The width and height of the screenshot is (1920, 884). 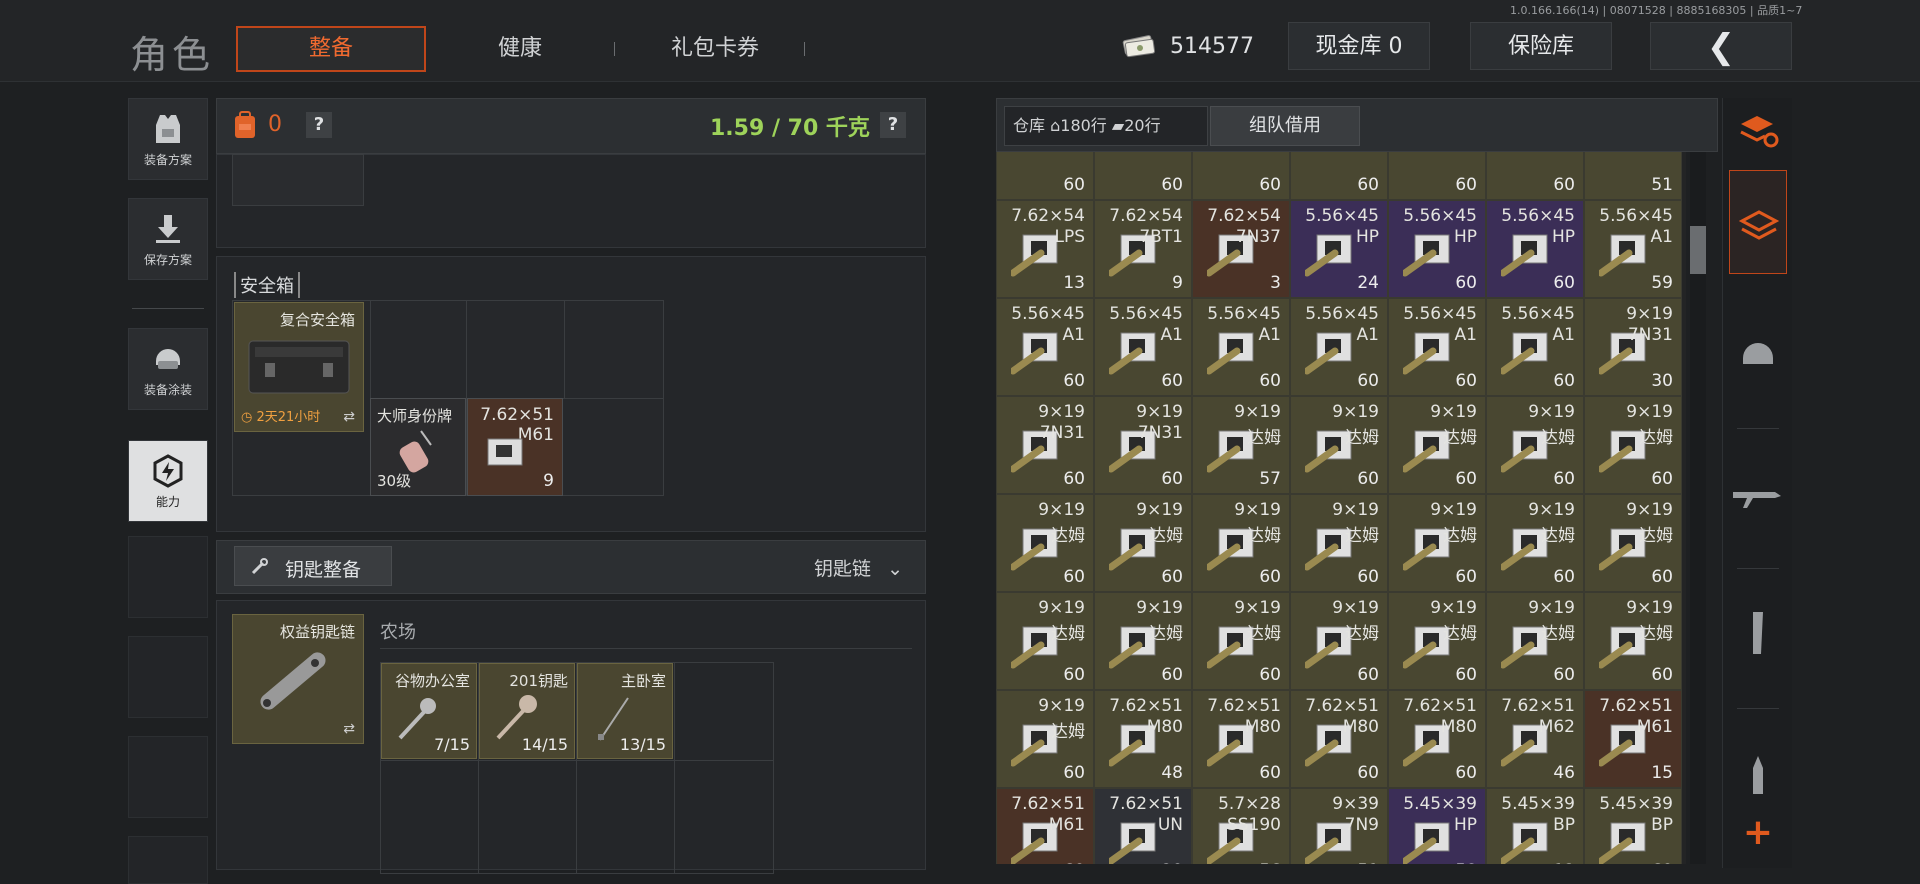 What do you see at coordinates (418, 447) in the screenshot?
I see `master-dogtag-item: 大师身份牌 30级` at bounding box center [418, 447].